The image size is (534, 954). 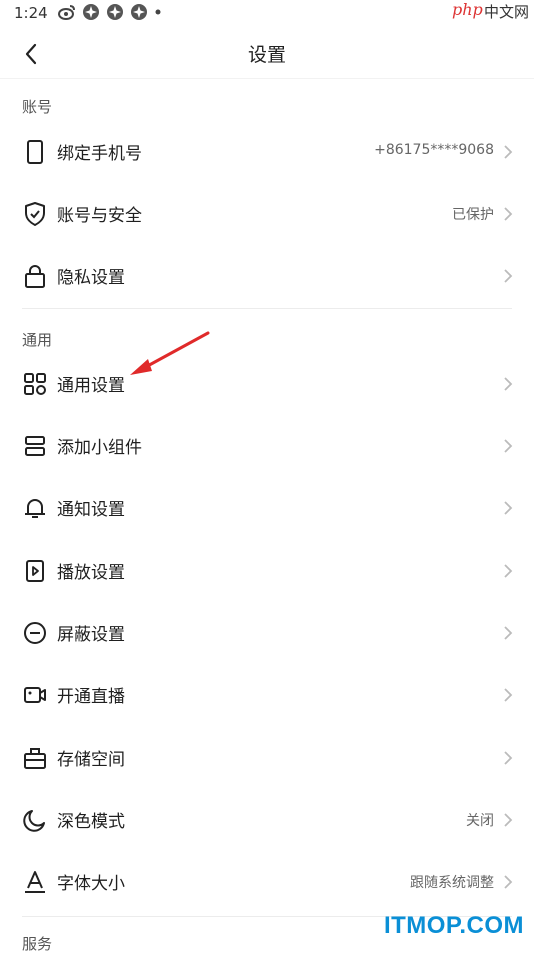 I want to click on row-value: 跟随系统调整, so click(x=452, y=883).